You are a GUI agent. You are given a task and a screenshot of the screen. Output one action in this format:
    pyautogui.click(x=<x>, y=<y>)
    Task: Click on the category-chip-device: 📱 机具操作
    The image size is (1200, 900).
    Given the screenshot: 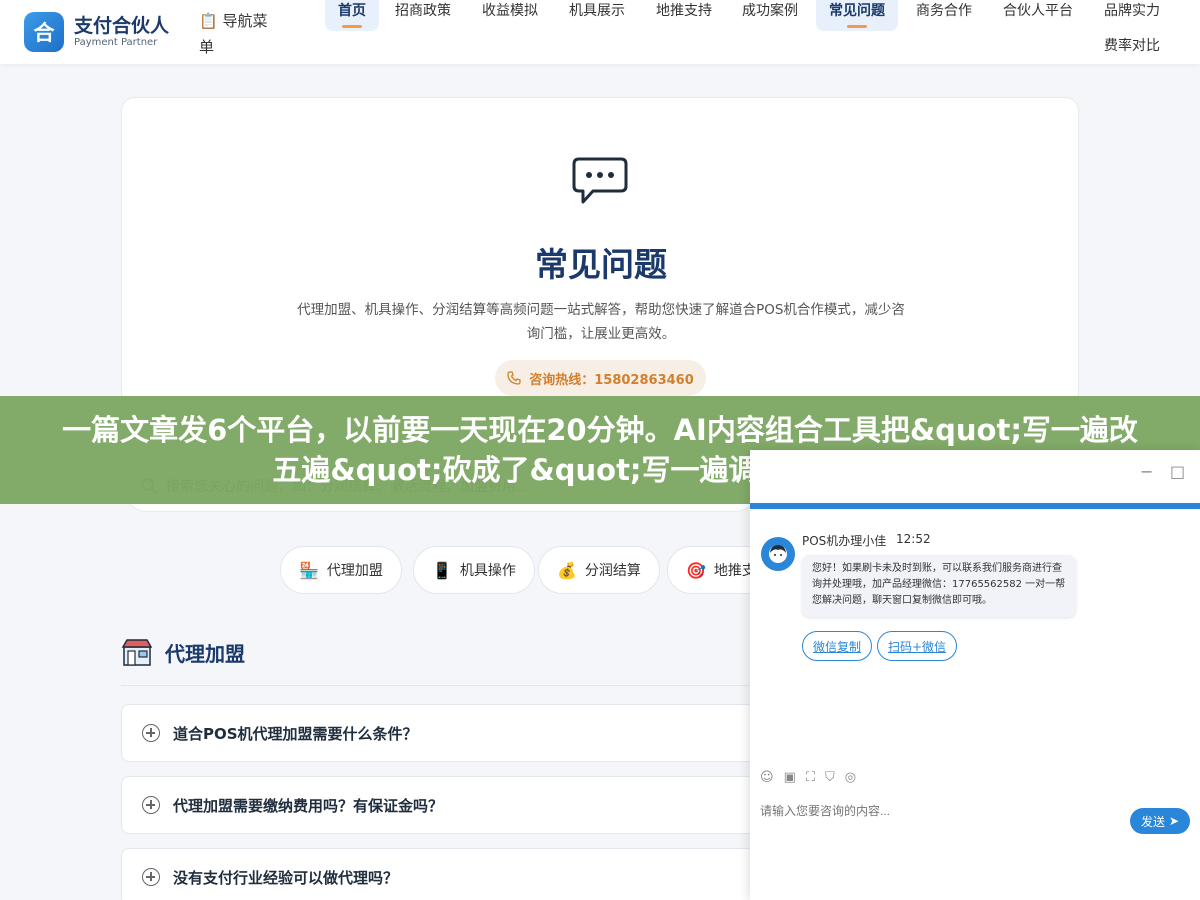 What is the action you would take?
    pyautogui.click(x=474, y=570)
    